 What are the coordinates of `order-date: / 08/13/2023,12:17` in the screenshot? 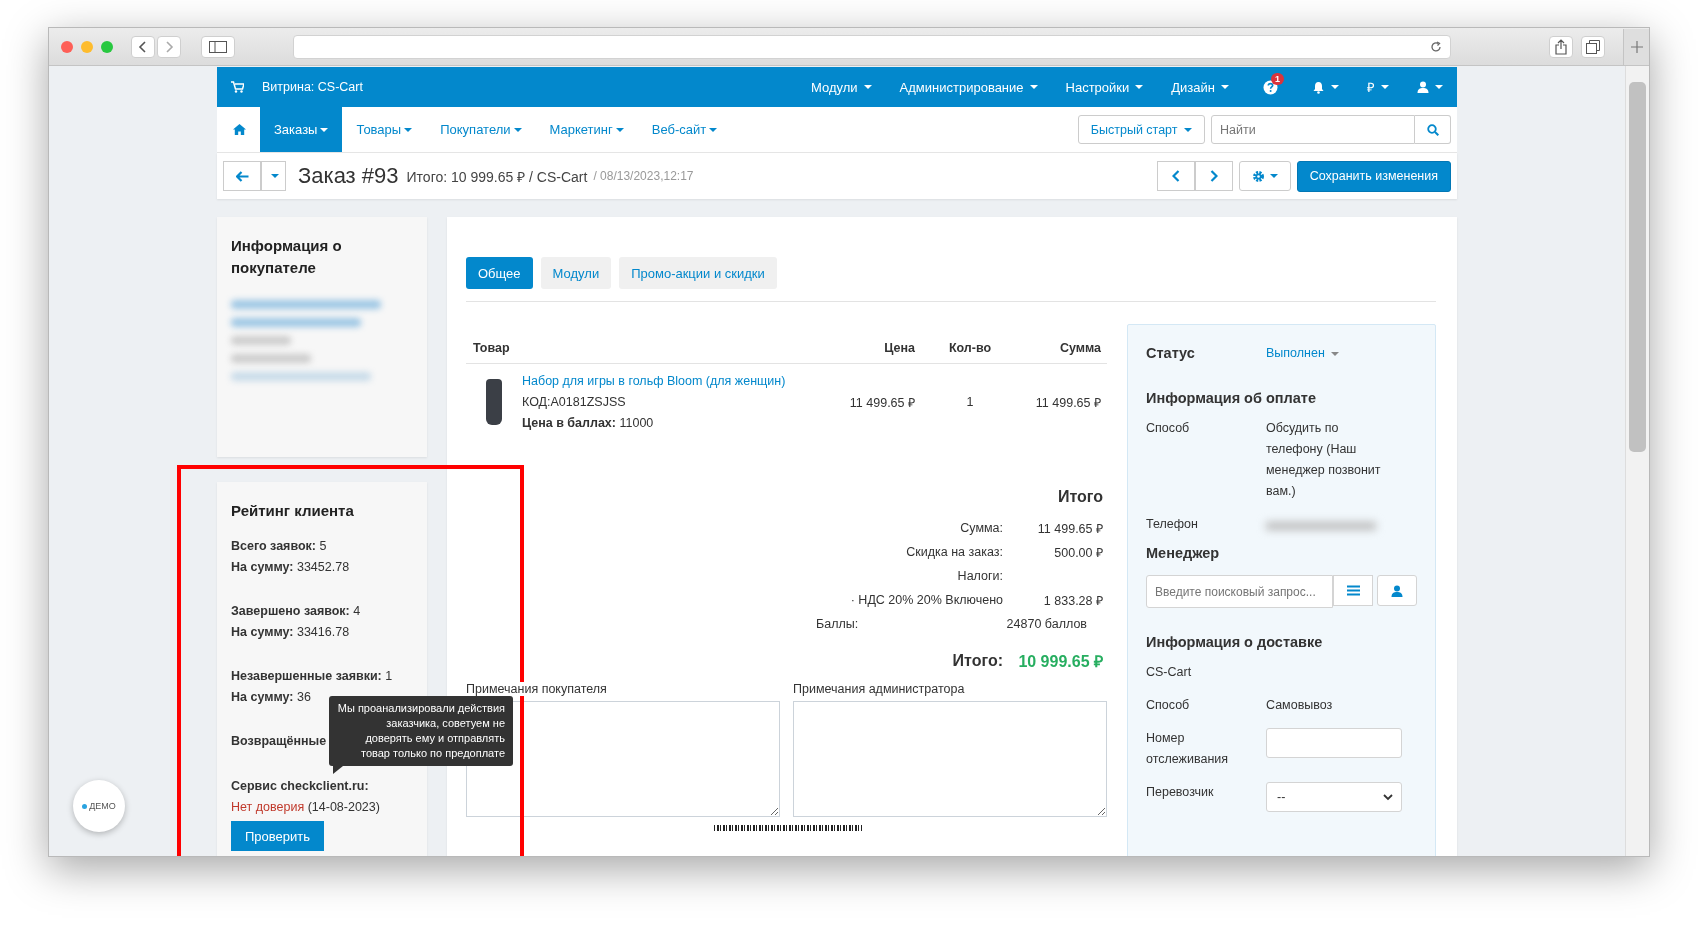 It's located at (643, 176).